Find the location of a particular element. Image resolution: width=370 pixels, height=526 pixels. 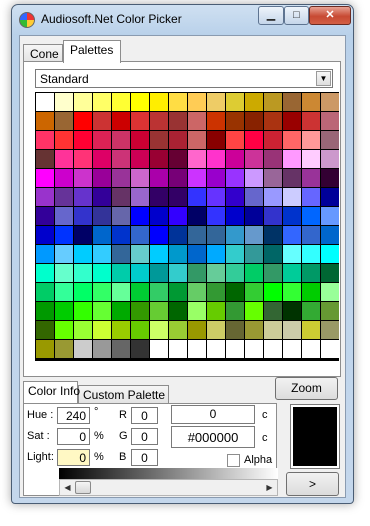

next-button: > is located at coordinates (312, 484).